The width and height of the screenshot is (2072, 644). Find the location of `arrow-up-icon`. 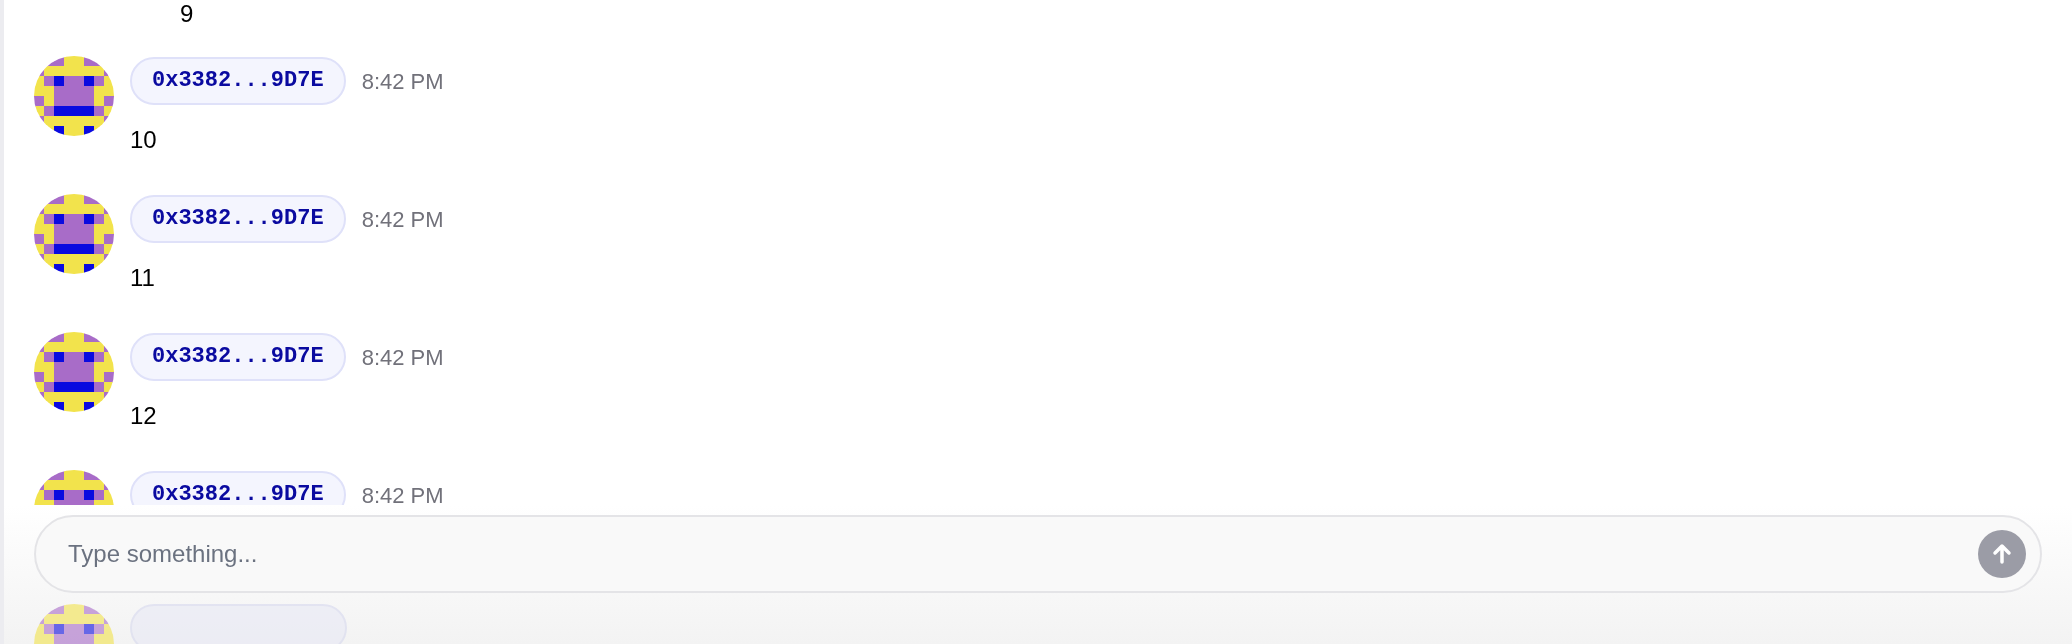

arrow-up-icon is located at coordinates (2002, 554).